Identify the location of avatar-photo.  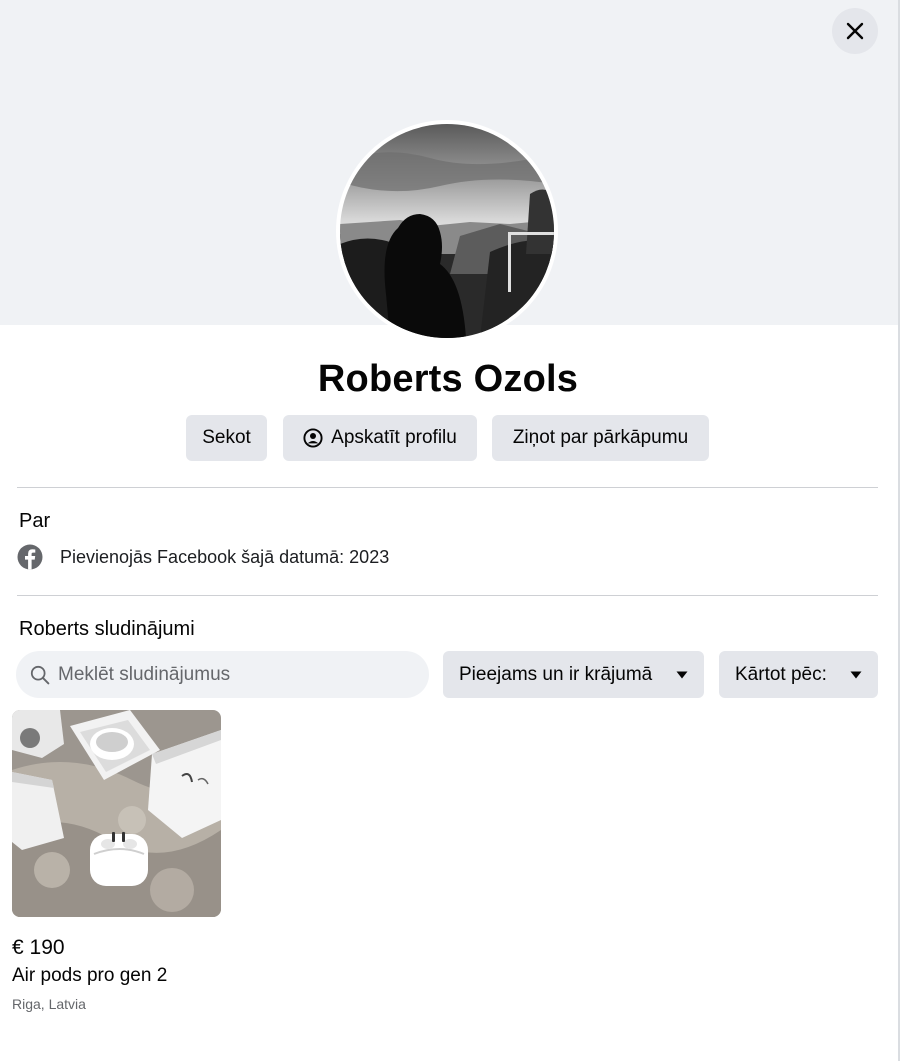
(447, 231).